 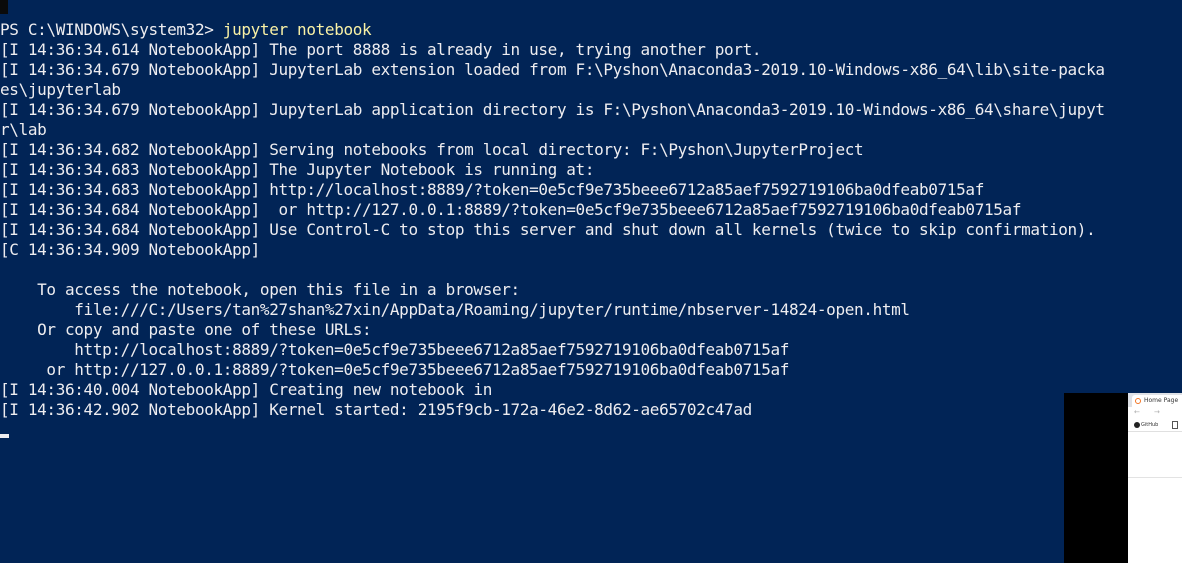 I want to click on browser-nav-bar: ← →, so click(x=1155, y=413).